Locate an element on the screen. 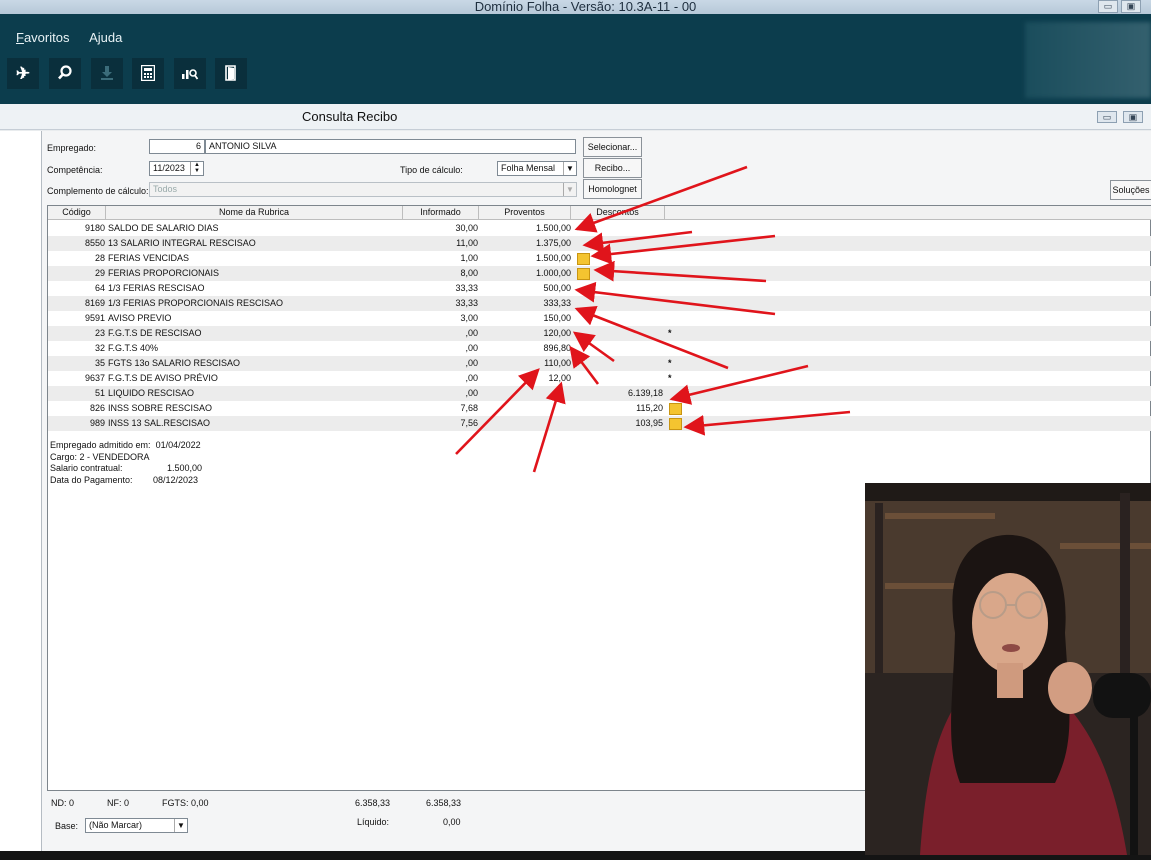  cell-proventos: 1.375,00 is located at coordinates (553, 243).